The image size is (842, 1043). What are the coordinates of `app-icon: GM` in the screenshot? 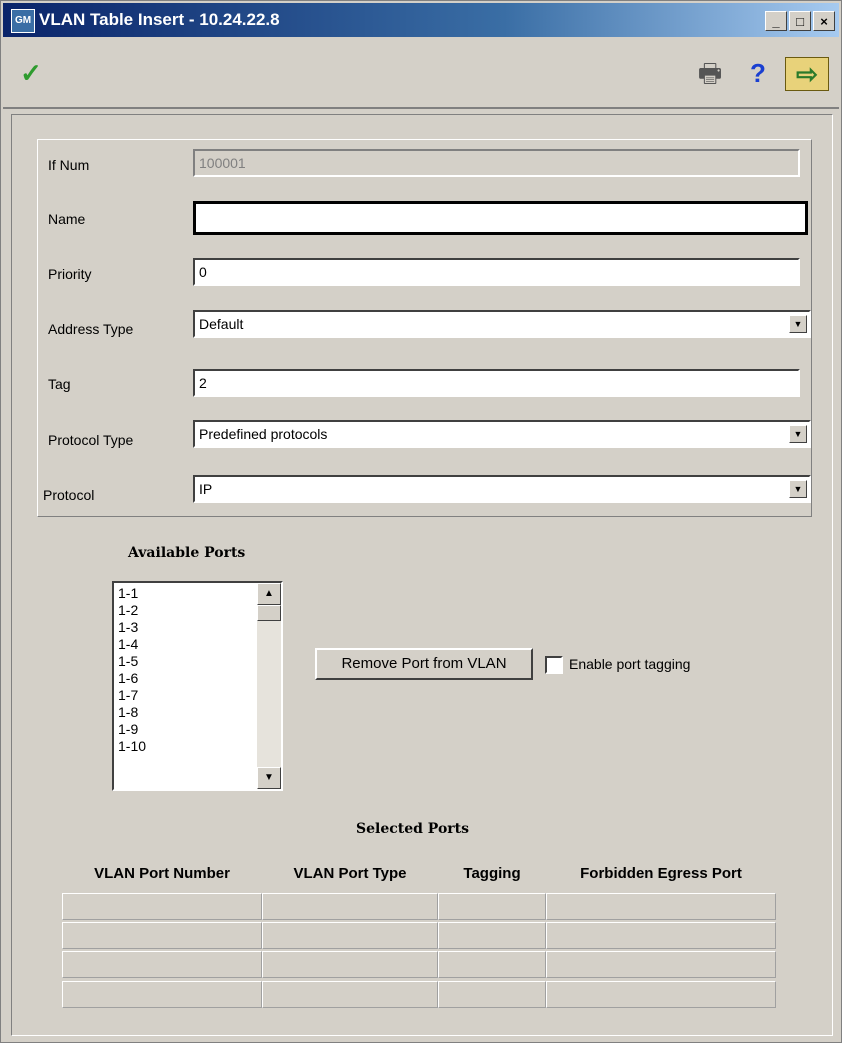 It's located at (23, 21).